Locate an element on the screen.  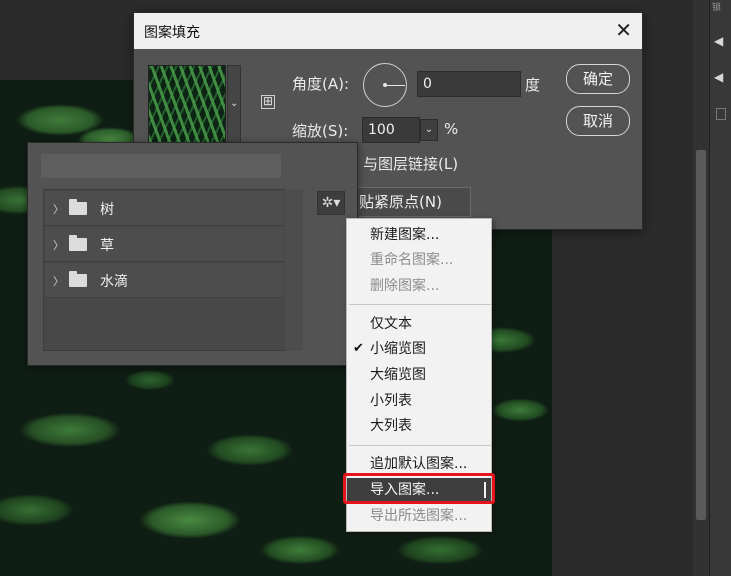
checkmark-icon: ✔ is located at coordinates (358, 348).